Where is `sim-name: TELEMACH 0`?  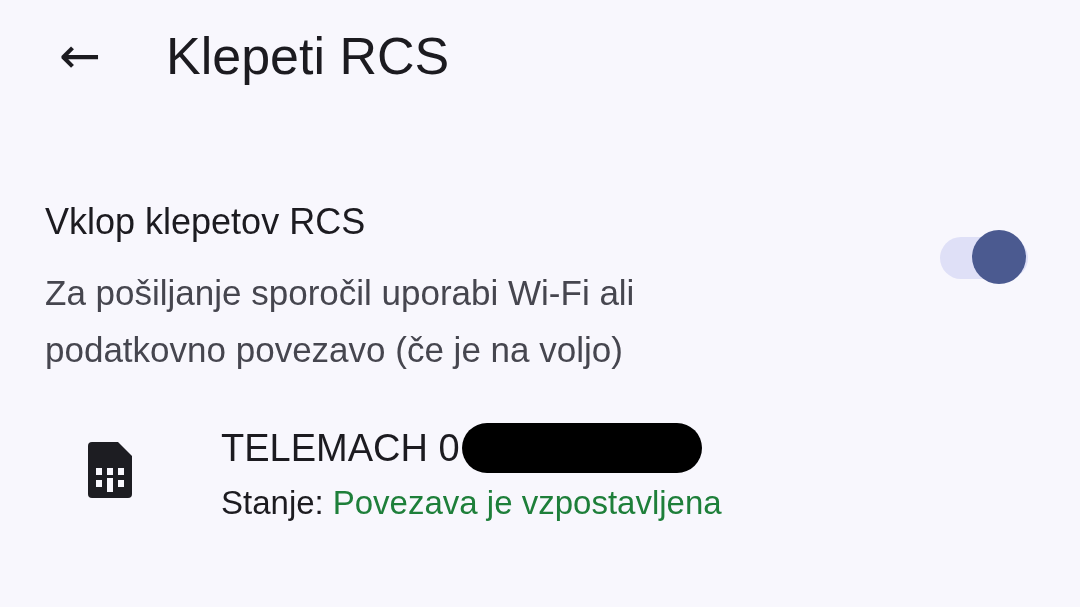 sim-name: TELEMACH 0 is located at coordinates (340, 448).